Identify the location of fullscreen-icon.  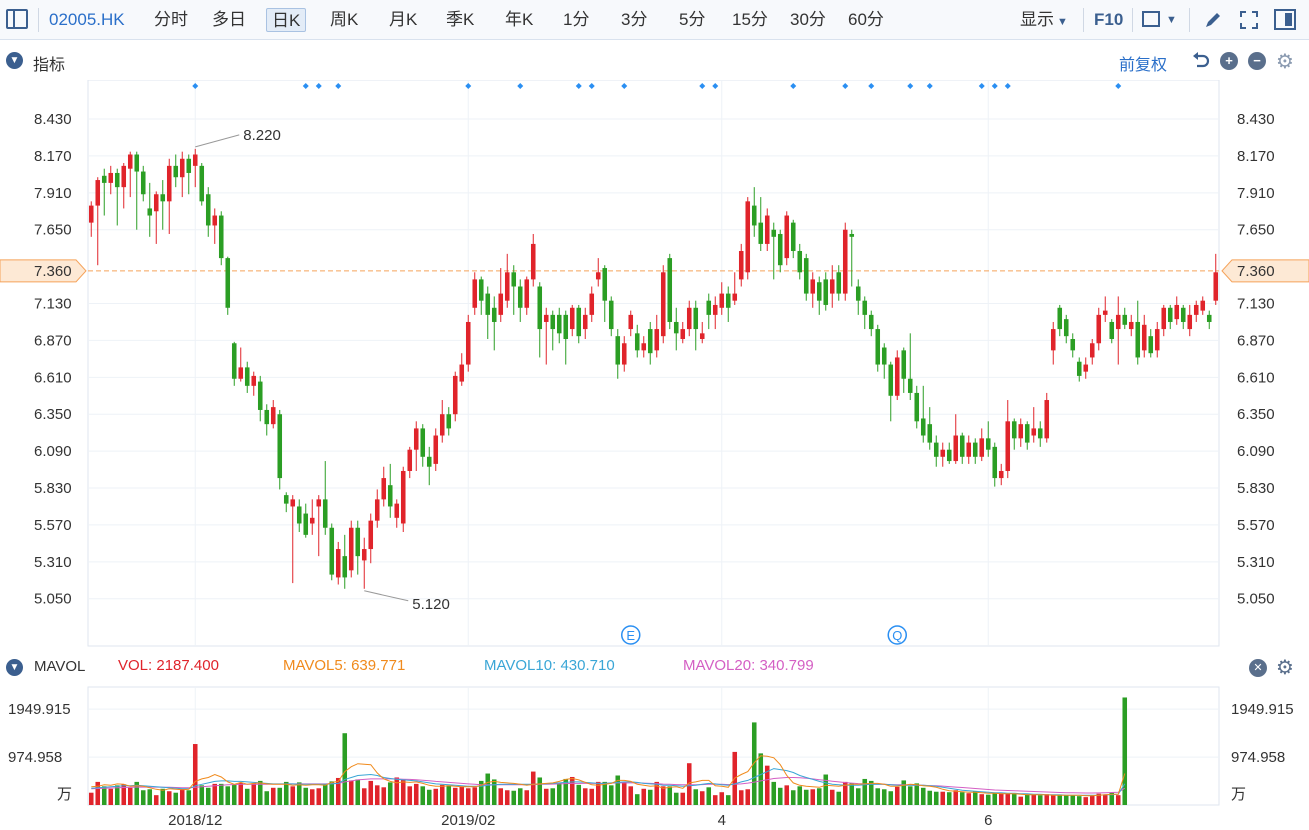
(1249, 20).